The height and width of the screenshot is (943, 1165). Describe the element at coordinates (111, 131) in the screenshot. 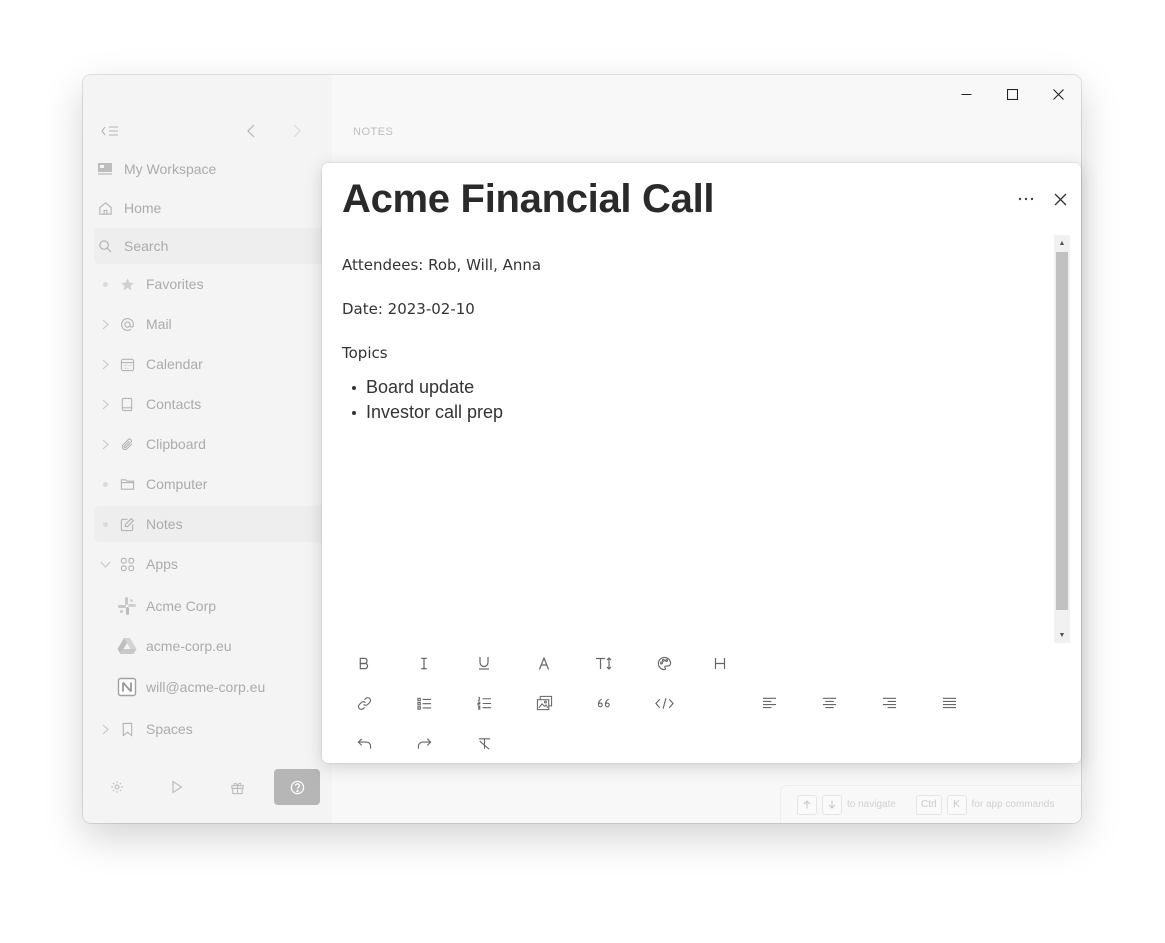

I see `toggle-sidebar-icon` at that location.